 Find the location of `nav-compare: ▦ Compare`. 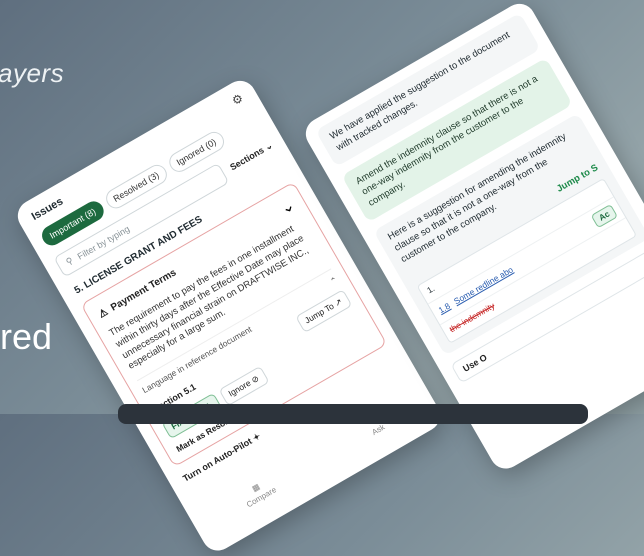

nav-compare: ▦ Compare is located at coordinates (258, 492).